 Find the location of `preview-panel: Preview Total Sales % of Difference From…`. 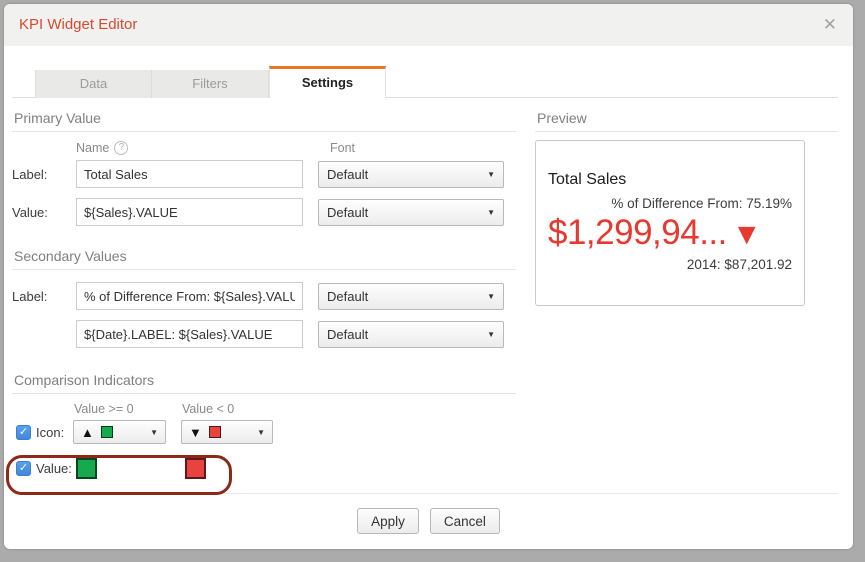

preview-panel: Preview Total Sales % of Difference From… is located at coordinates (686, 203).